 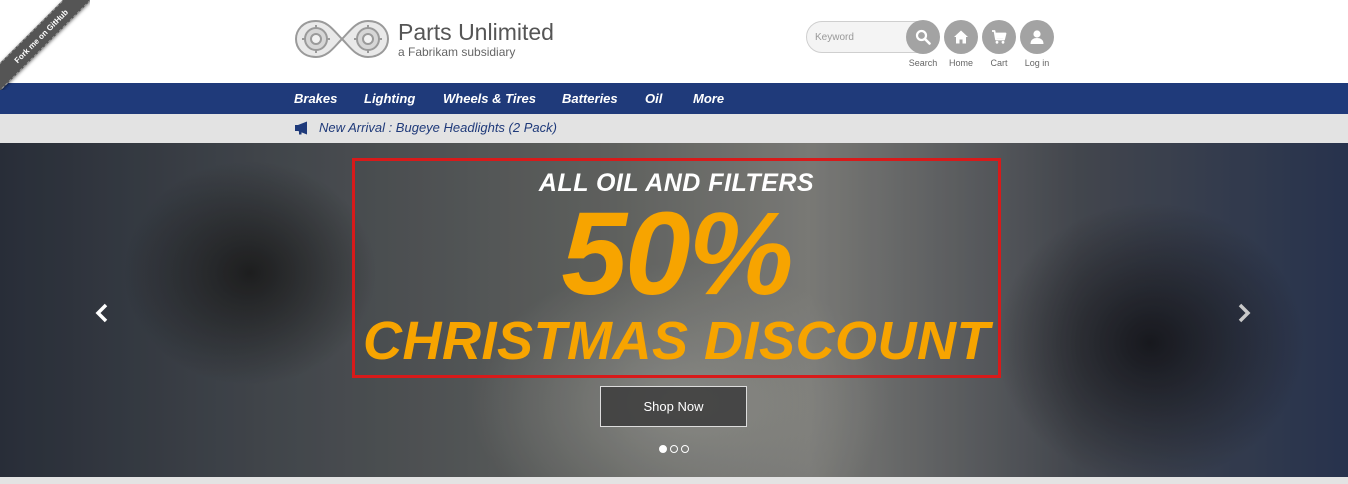 I want to click on cart-icon, so click(x=999, y=37).